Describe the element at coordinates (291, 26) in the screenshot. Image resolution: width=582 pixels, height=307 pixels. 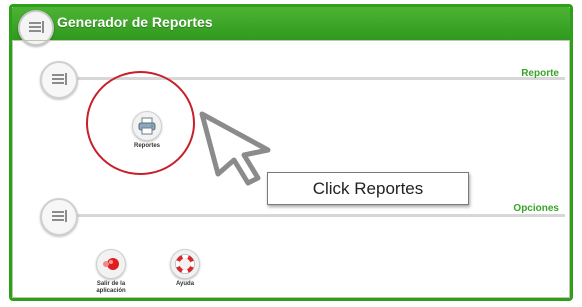
I see `title-bar: Generador de Reportes` at that location.